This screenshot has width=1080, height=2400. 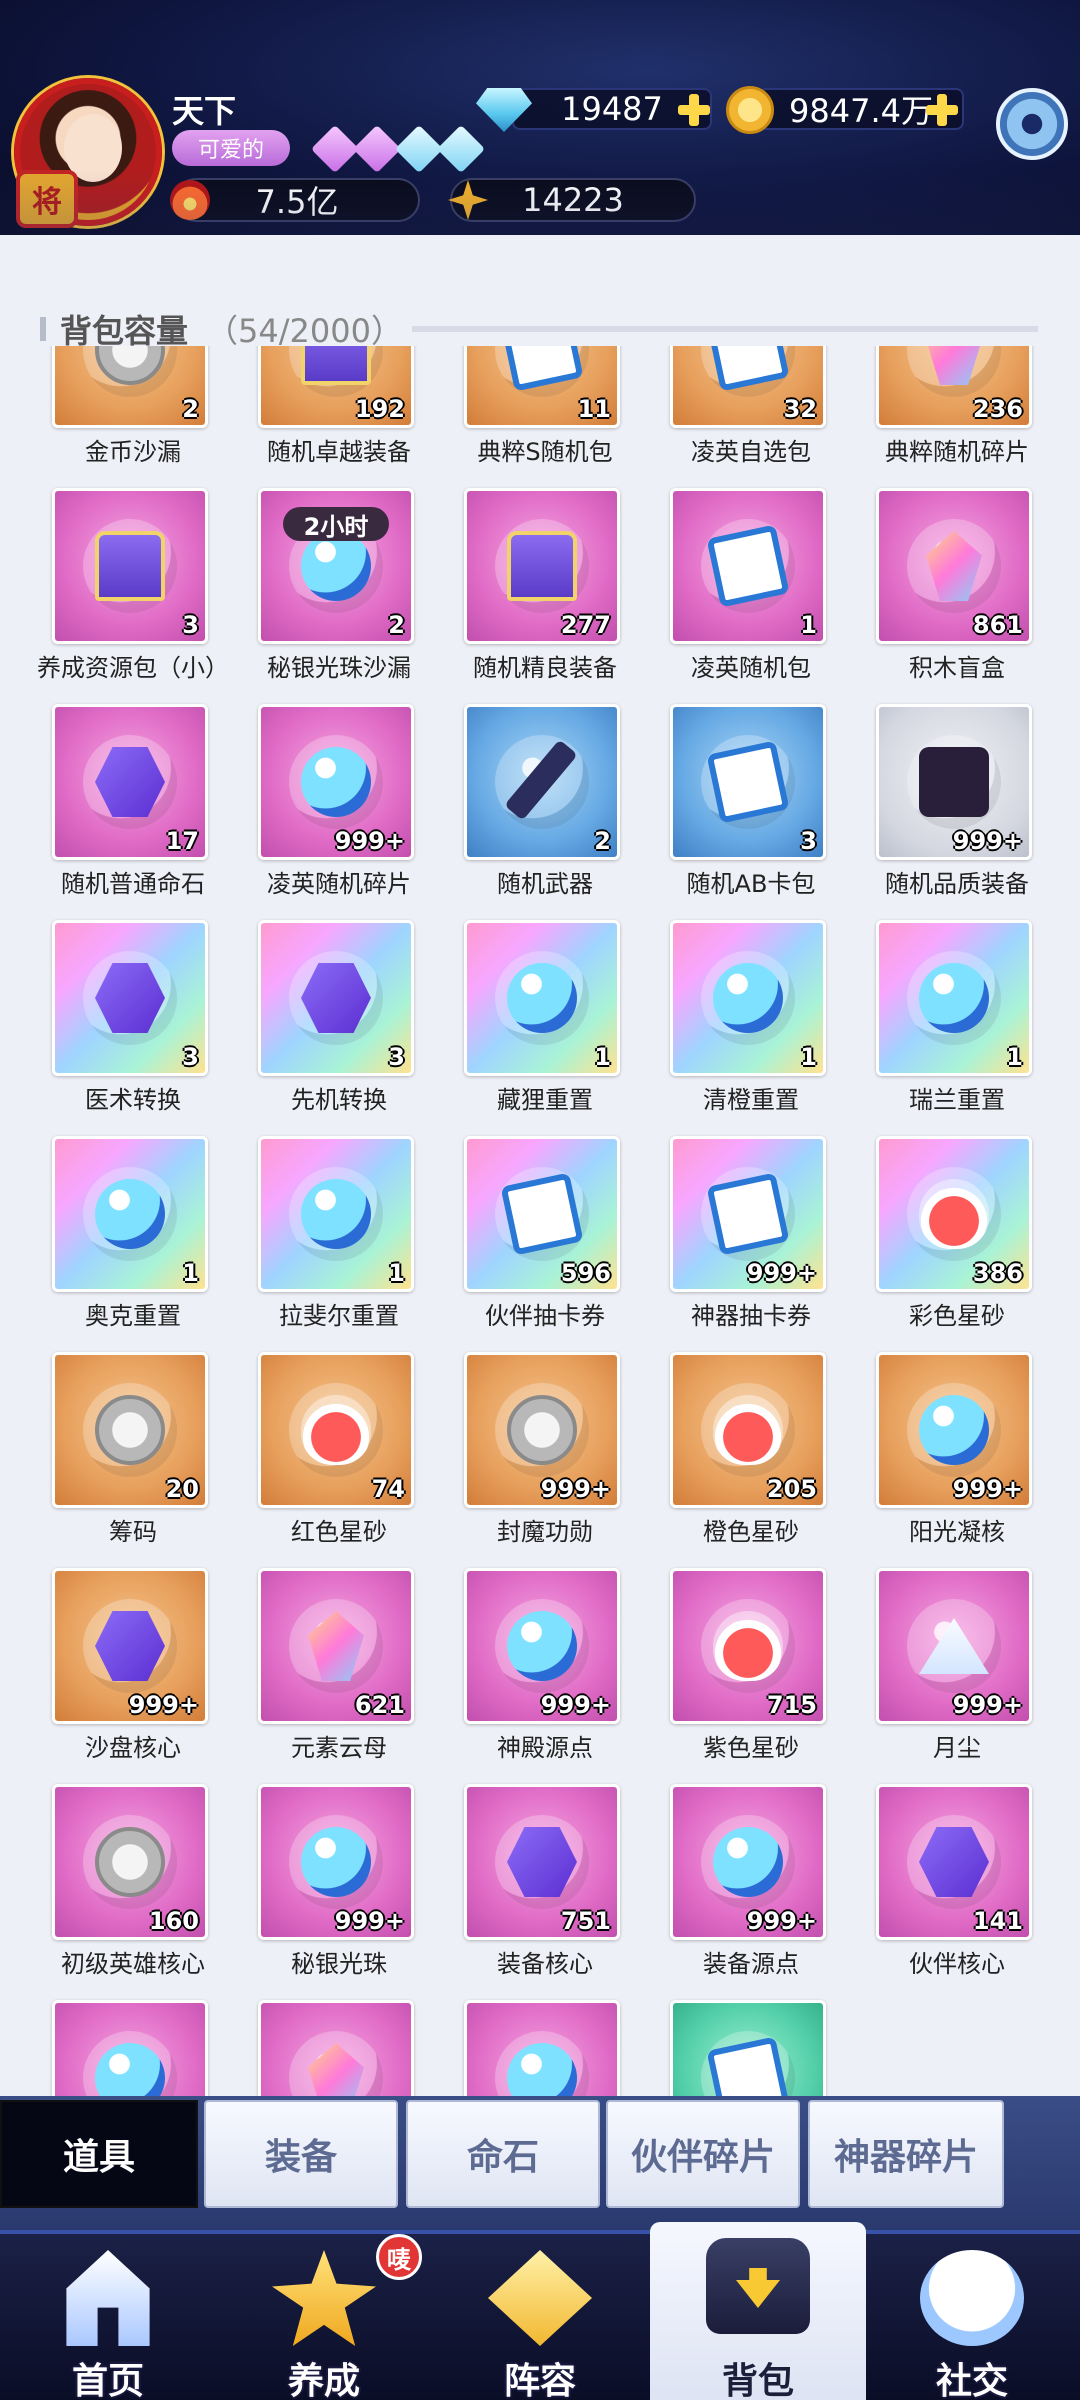 What do you see at coordinates (130, 782) in the screenshot?
I see `item-tile: 17` at bounding box center [130, 782].